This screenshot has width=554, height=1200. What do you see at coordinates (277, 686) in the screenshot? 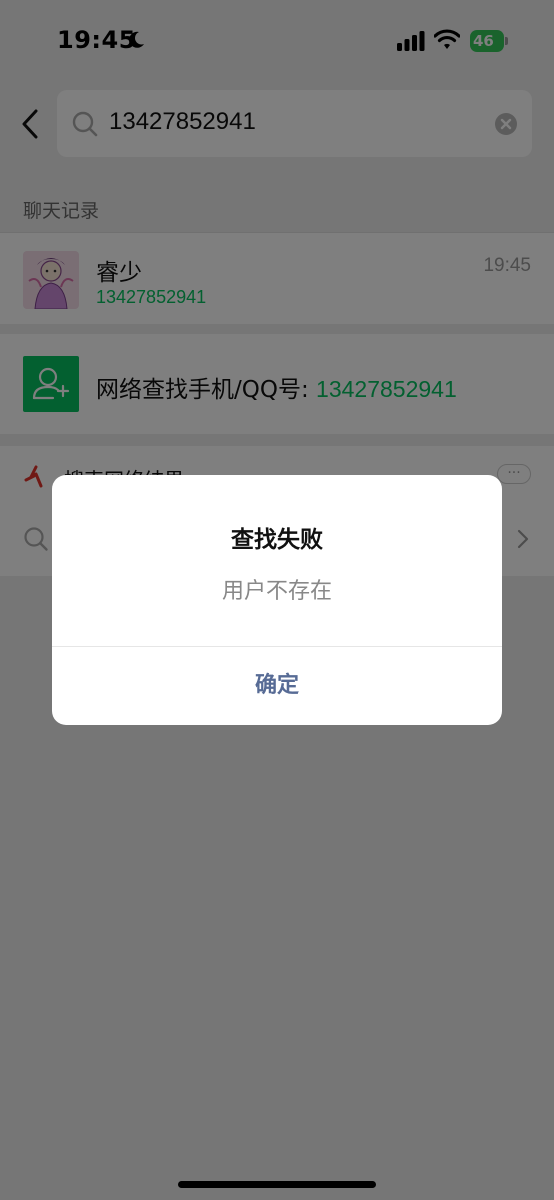
I see `confirm-button: 确定` at bounding box center [277, 686].